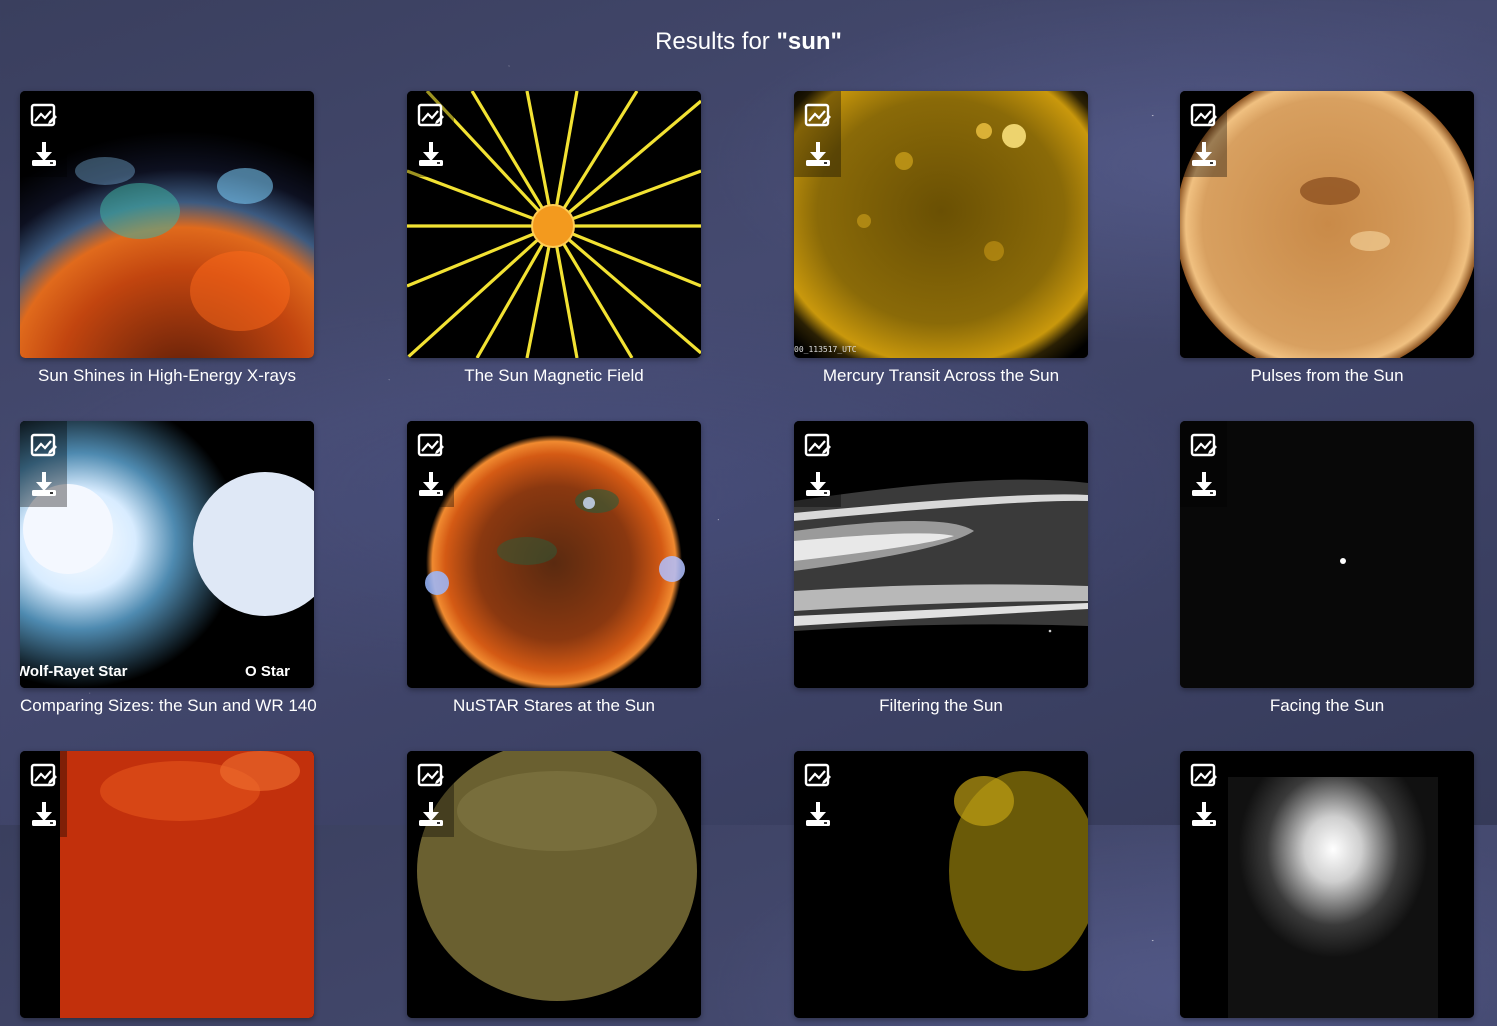  What do you see at coordinates (941, 224) in the screenshot?
I see `result-thumbnail: 00_113517_UTC` at bounding box center [941, 224].